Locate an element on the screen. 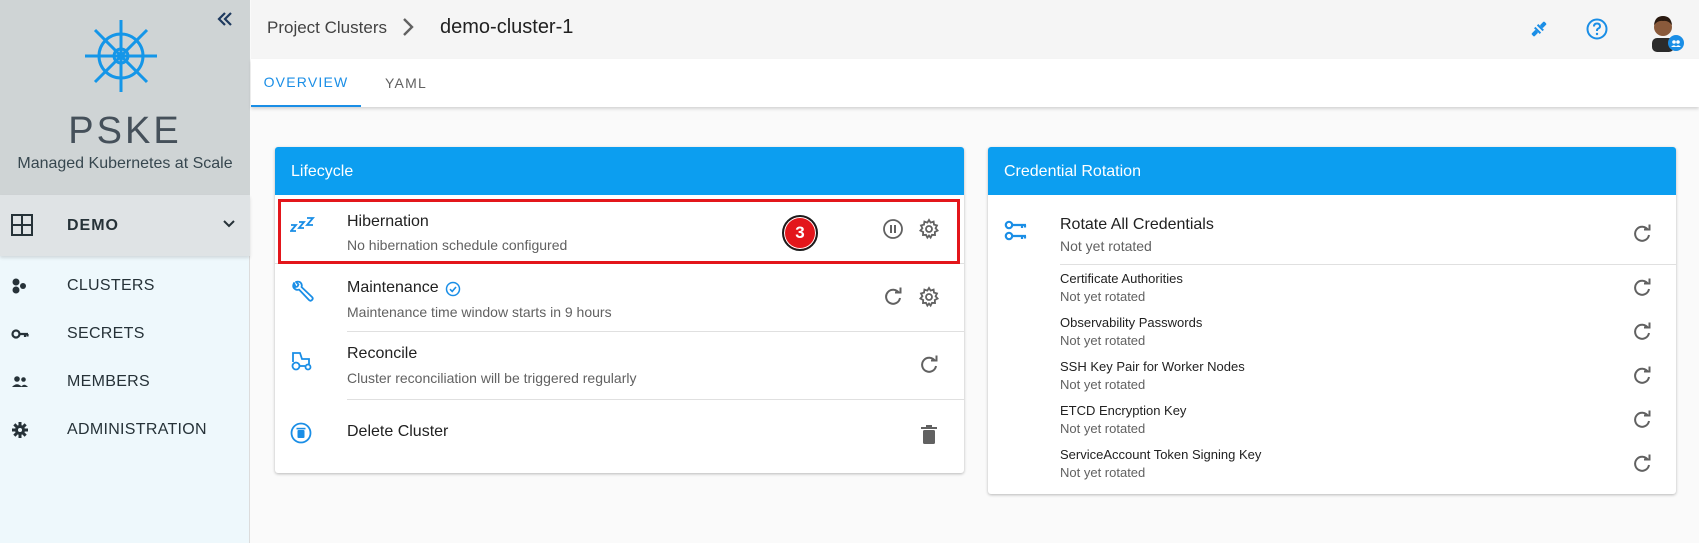 The height and width of the screenshot is (543, 1699). sidebar-item-administration: ADMINISTRATION is located at coordinates (125, 430).